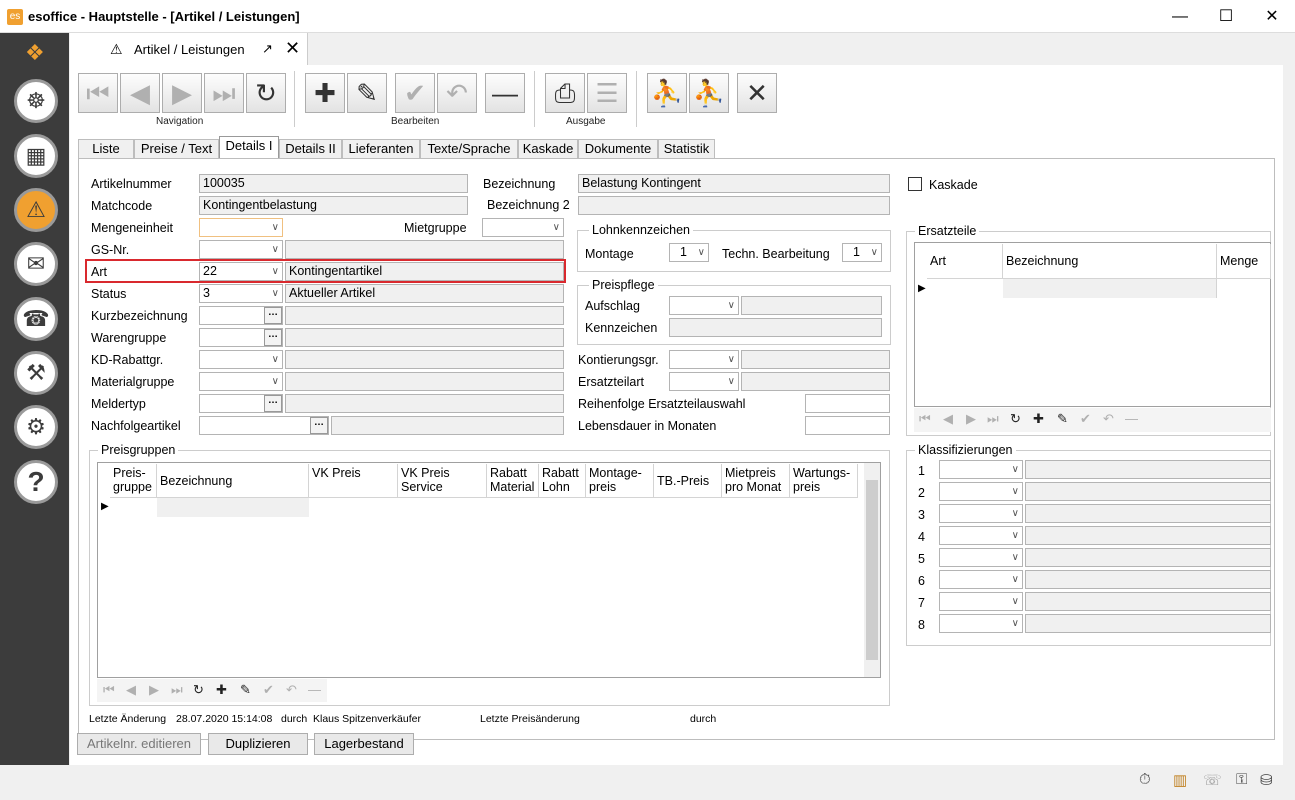  I want to click on gears-icon: ⚙, so click(36, 427).